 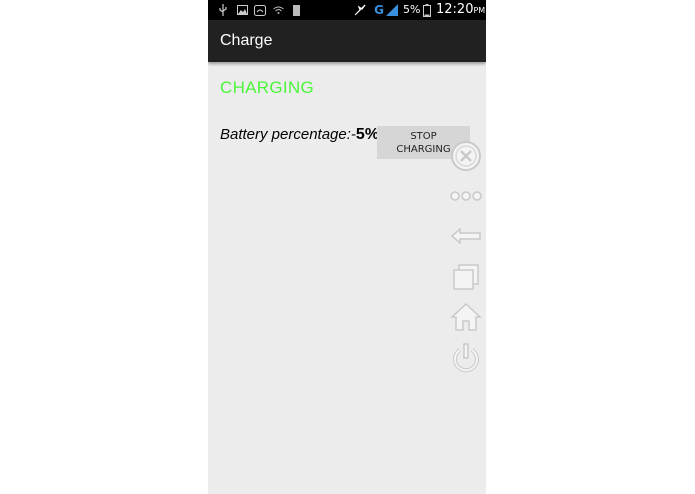 What do you see at coordinates (426, 10) in the screenshot?
I see `battery-icon` at bounding box center [426, 10].